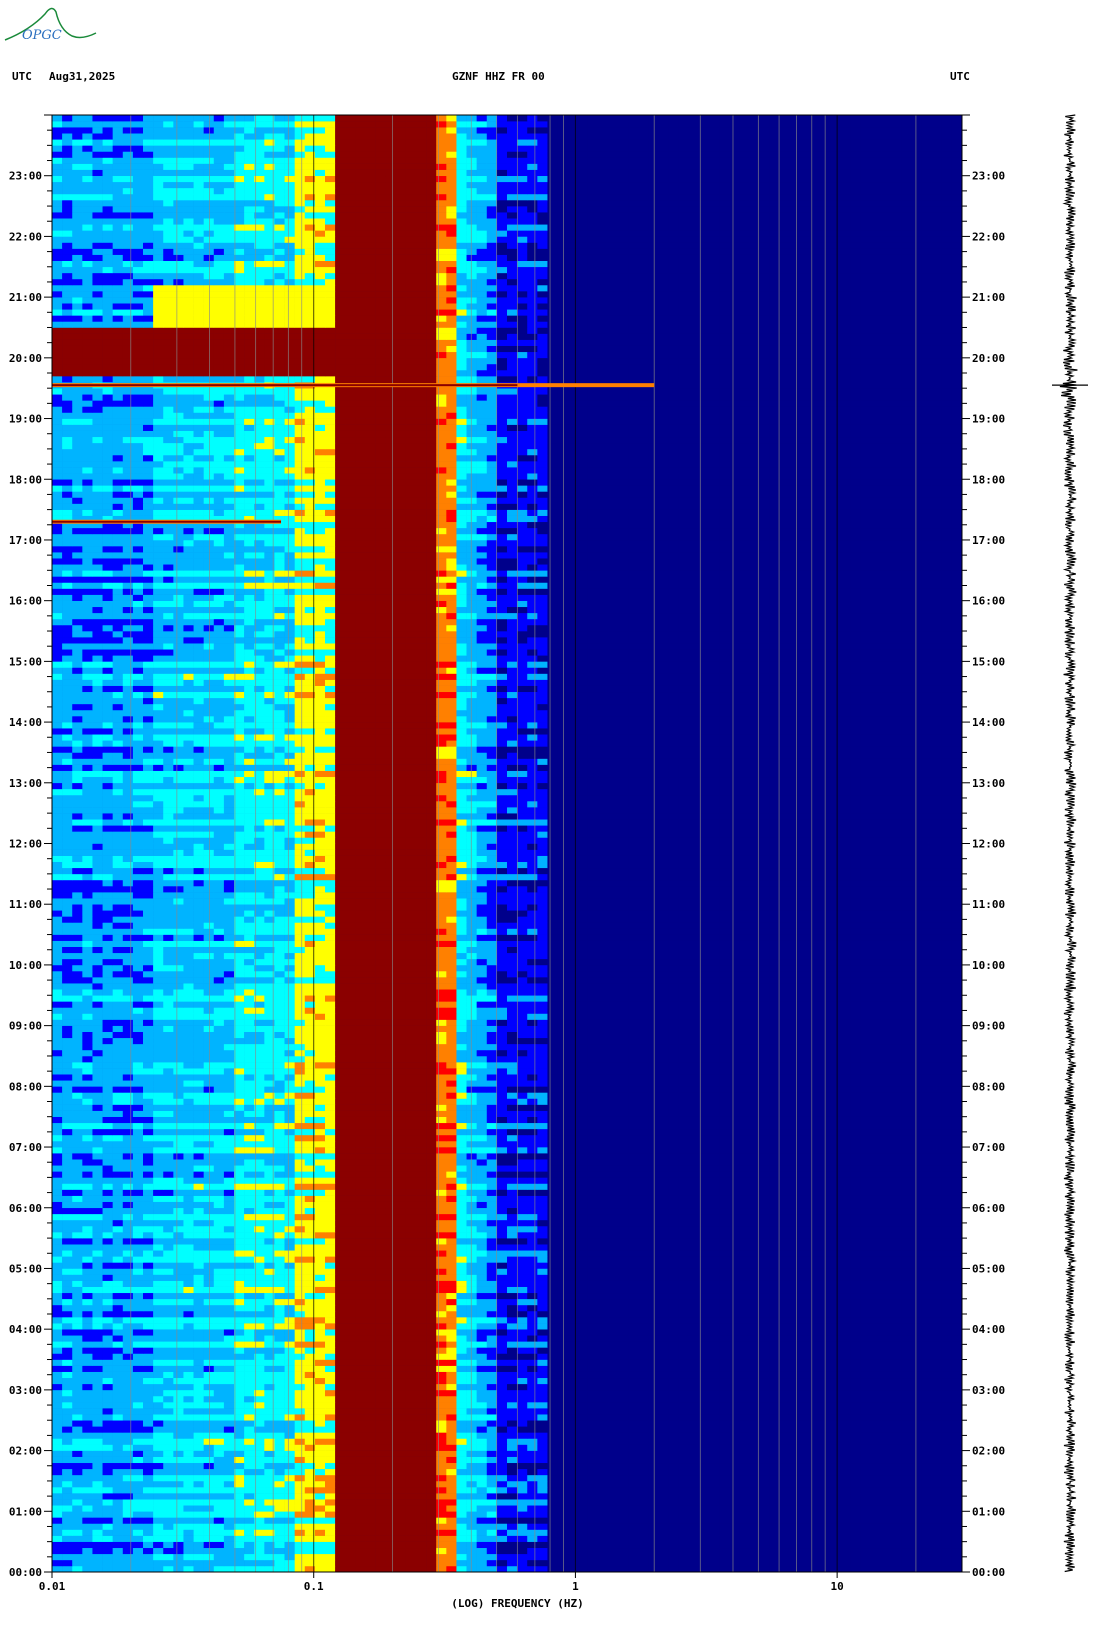 The height and width of the screenshot is (1634, 1102). What do you see at coordinates (25, 661) in the screenshot?
I see `y-tick-label-left: 15:00` at bounding box center [25, 661].